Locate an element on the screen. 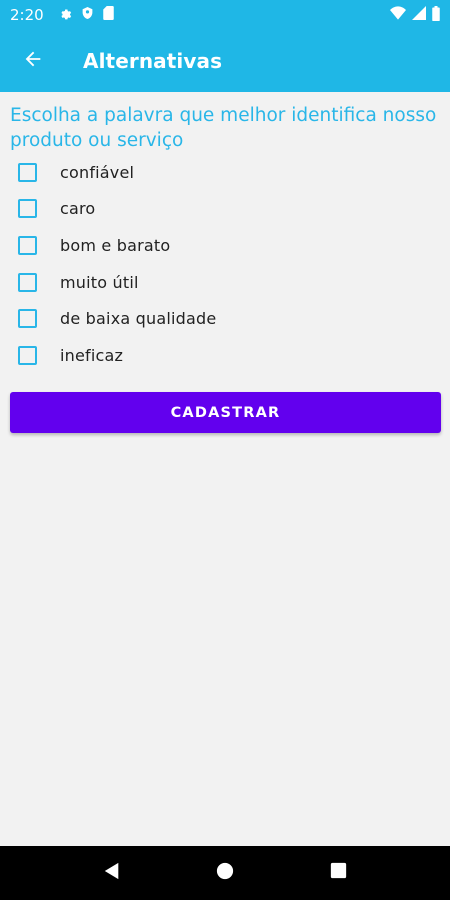  shield-icon is located at coordinates (87, 15).